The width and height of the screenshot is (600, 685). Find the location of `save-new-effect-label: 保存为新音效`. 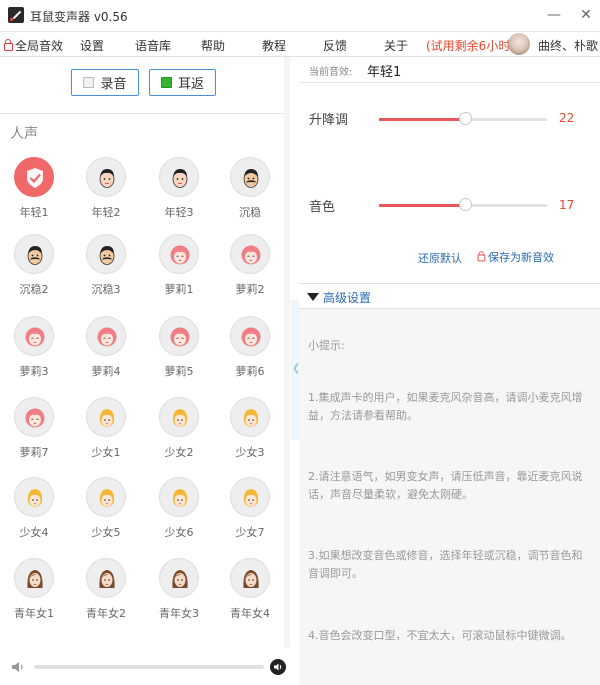

save-new-effect-label: 保存为新音效 is located at coordinates (521, 257).